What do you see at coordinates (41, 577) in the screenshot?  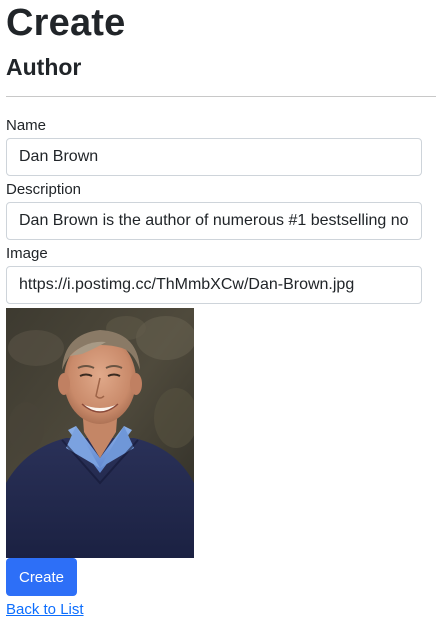 I see `create-button: Create` at bounding box center [41, 577].